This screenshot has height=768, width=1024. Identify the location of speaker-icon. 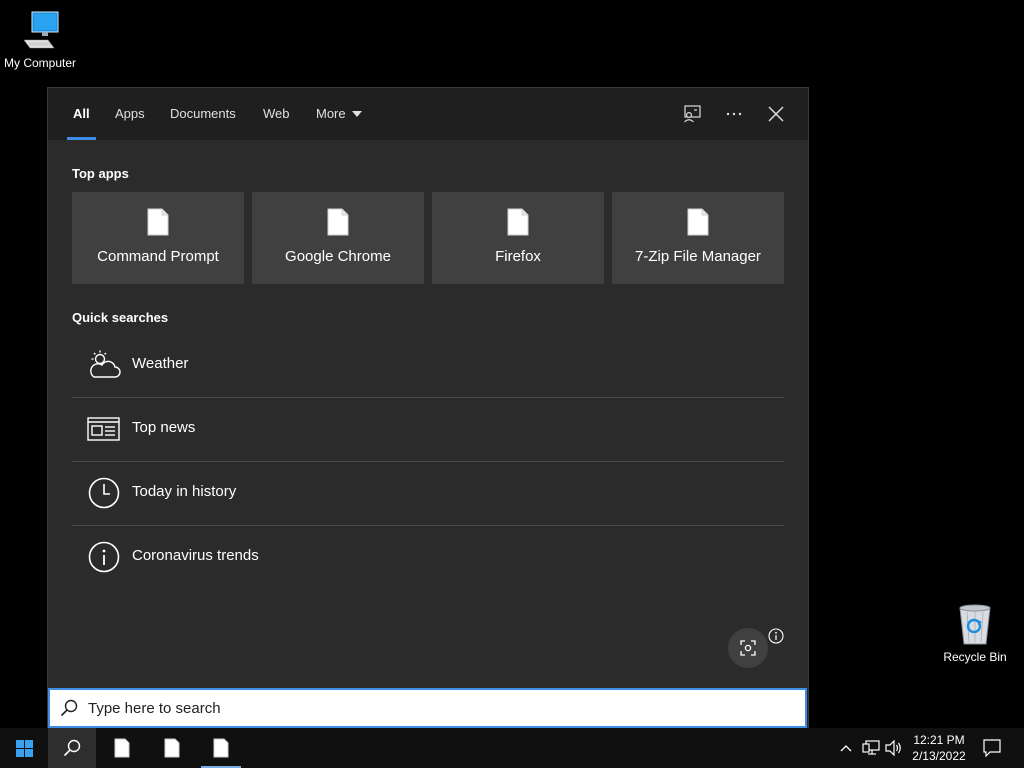
(893, 748).